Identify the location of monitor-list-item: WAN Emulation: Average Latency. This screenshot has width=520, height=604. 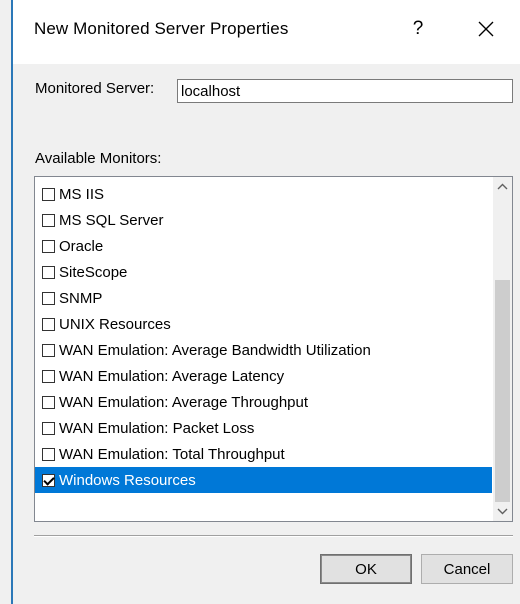
(263, 376).